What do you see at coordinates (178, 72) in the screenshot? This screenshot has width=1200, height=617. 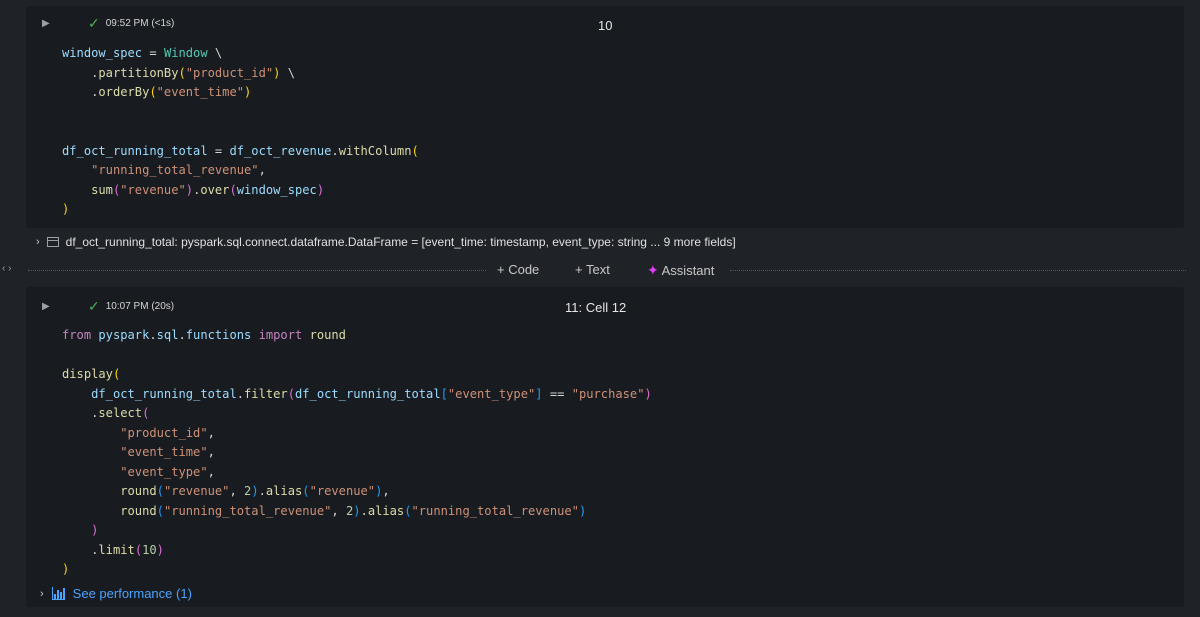 I see `code-line: .partitionBy("product_id") \` at bounding box center [178, 72].